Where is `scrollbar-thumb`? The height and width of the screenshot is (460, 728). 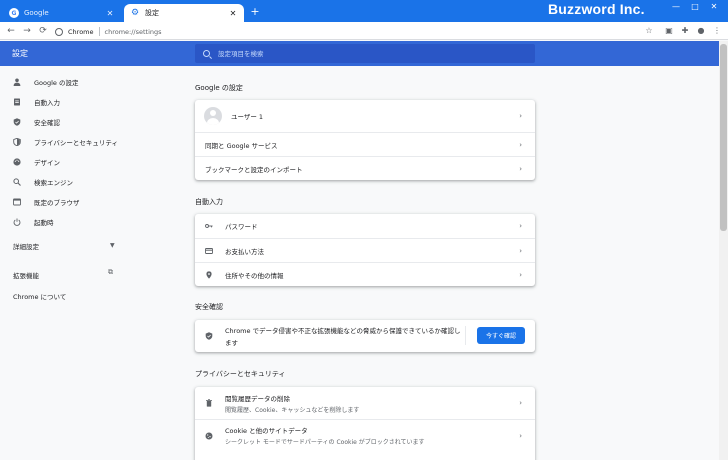 scrollbar-thumb is located at coordinates (723, 137).